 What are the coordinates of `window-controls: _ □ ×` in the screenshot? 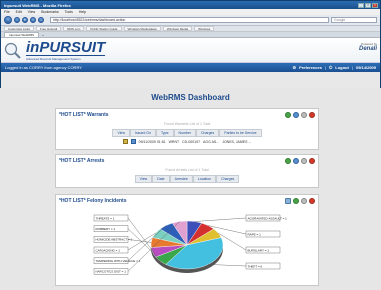 It's located at (369, 5).